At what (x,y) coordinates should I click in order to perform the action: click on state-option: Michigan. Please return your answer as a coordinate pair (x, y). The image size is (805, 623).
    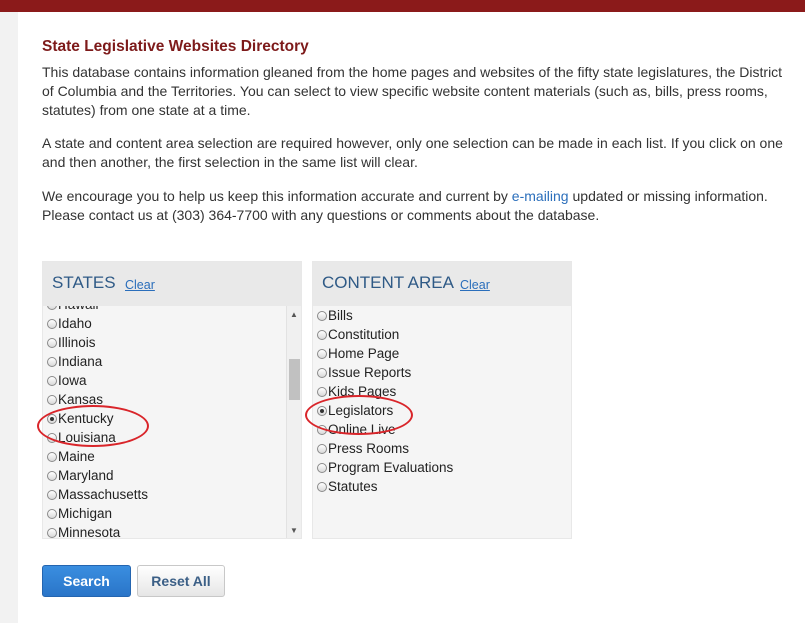
    Looking at the image, I should click on (167, 513).